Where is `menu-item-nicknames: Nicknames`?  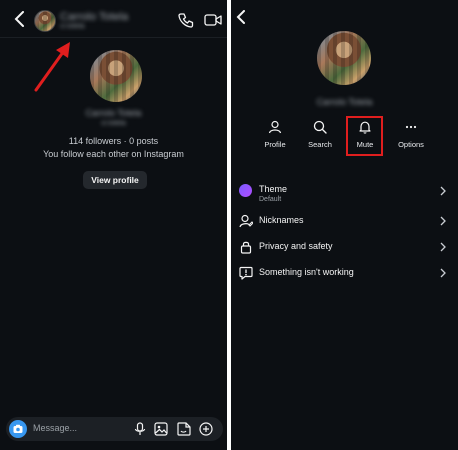
menu-item-nicknames: Nicknames is located at coordinates (344, 222).